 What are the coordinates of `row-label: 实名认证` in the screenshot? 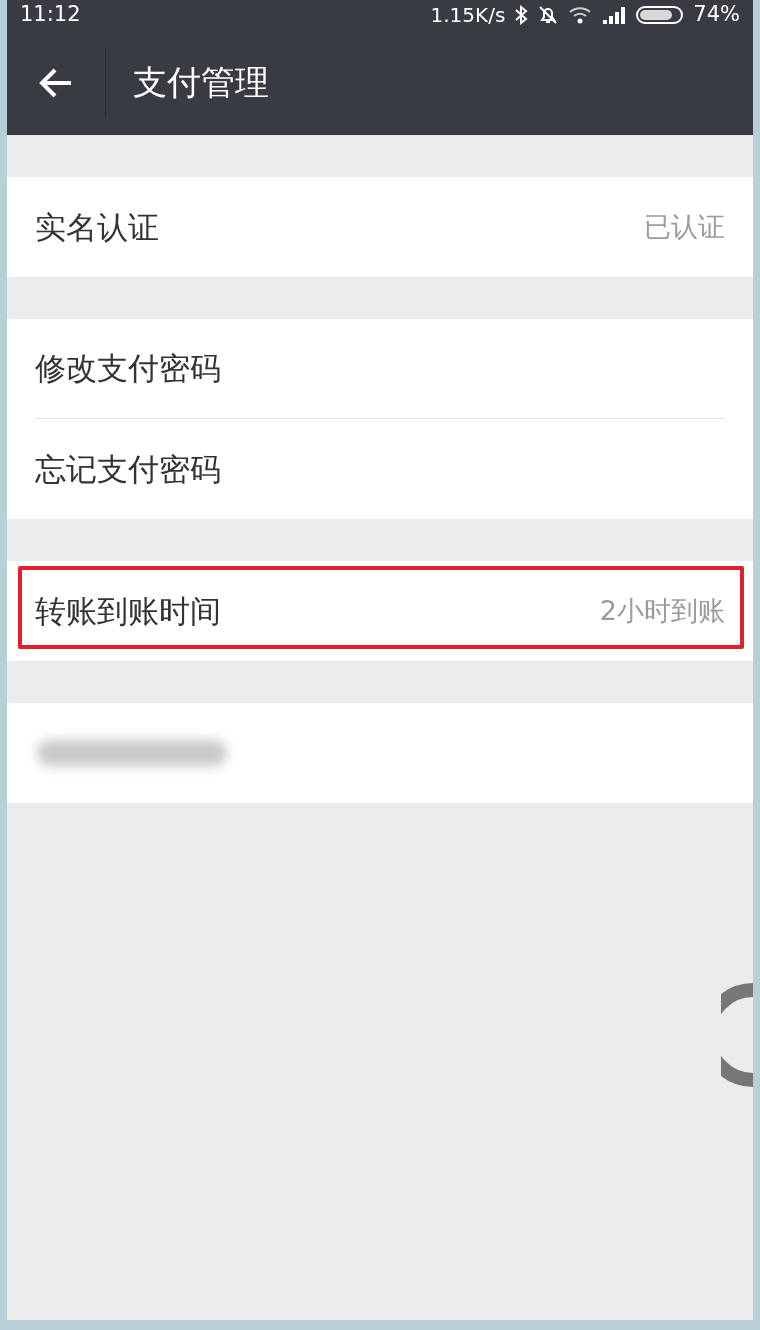 It's located at (97, 227).